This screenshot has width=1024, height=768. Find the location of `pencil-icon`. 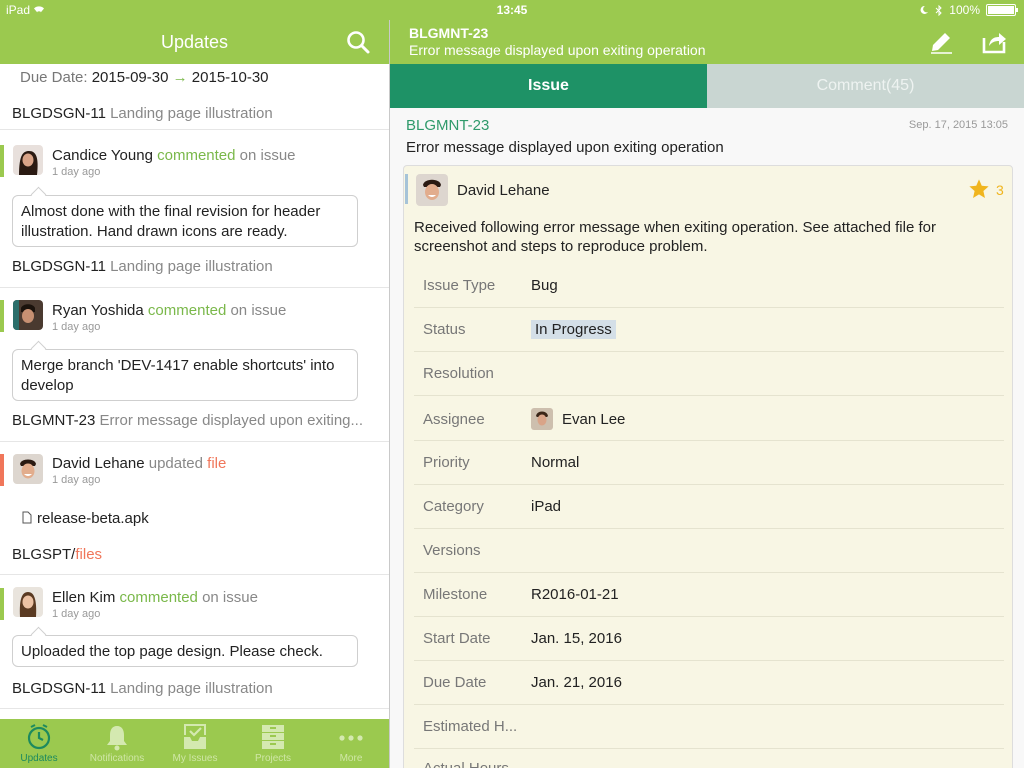

pencil-icon is located at coordinates (941, 42).